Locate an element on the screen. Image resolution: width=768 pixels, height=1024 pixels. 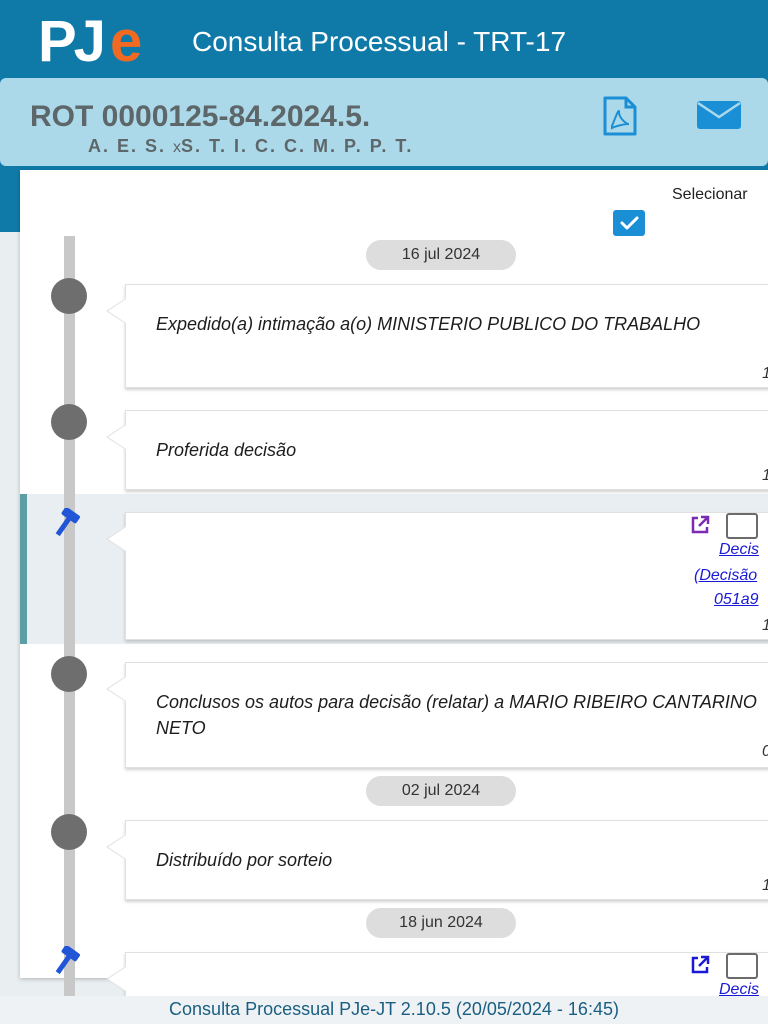
event-time: 0 is located at coordinates (765, 752).